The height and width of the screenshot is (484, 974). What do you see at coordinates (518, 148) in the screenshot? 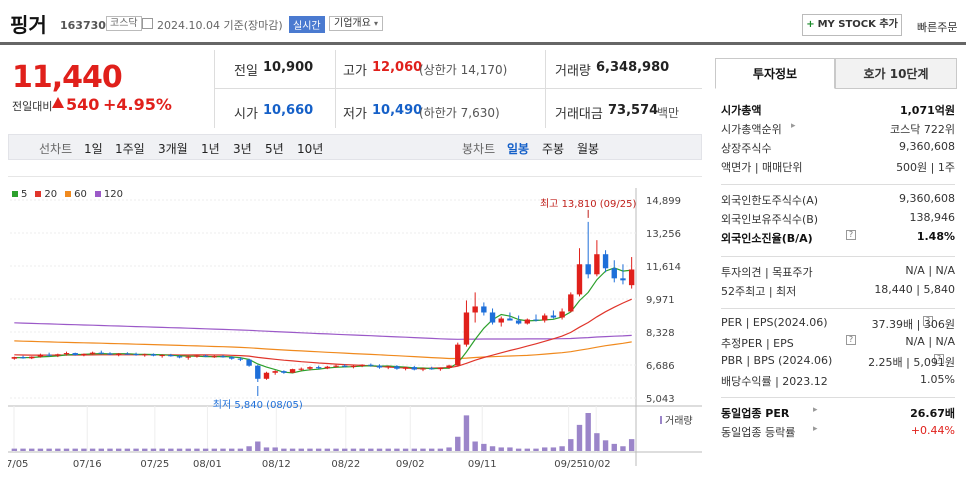
I see `period-daily: 일봉` at bounding box center [518, 148].